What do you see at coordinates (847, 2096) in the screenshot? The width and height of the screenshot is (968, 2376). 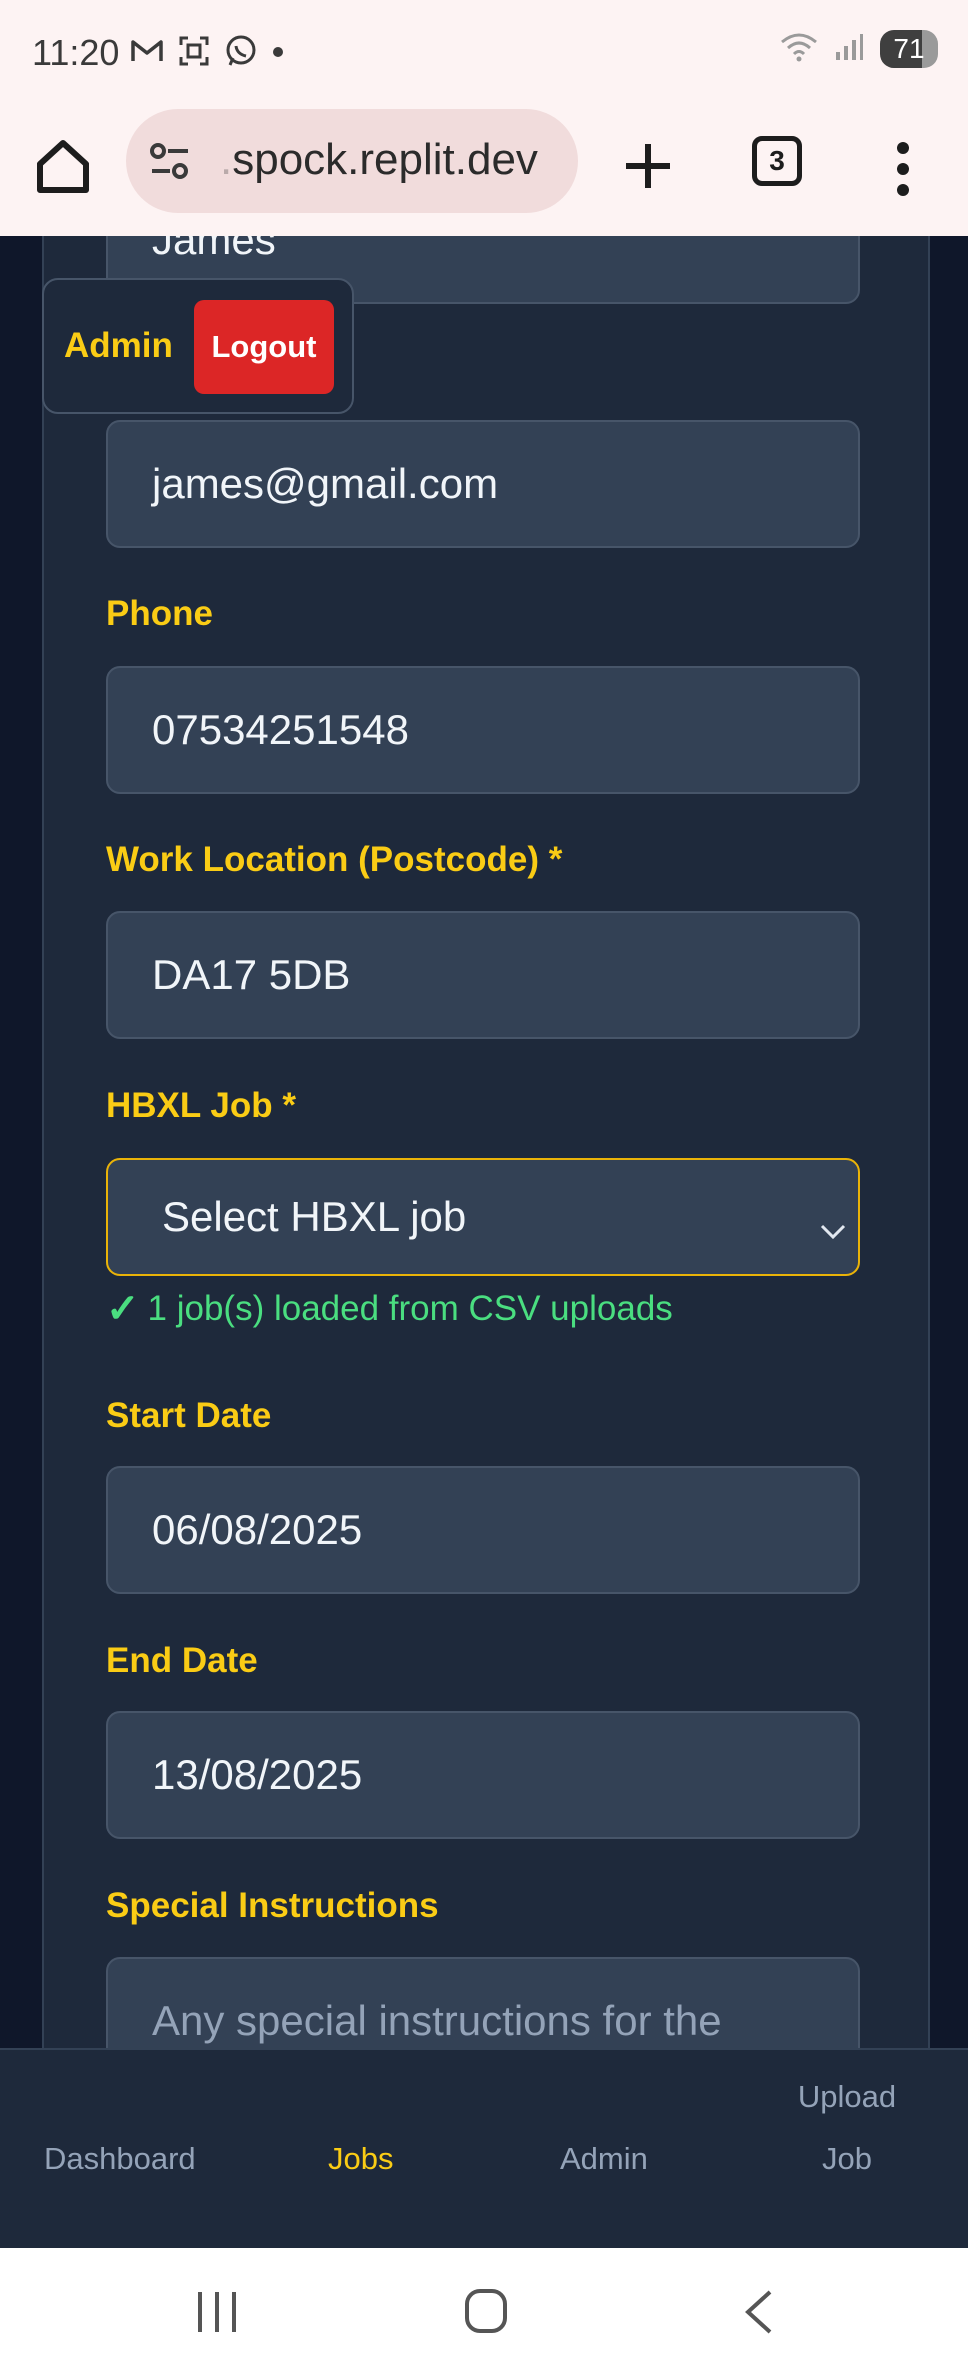 I see `nav-upload-line1: Upload` at bounding box center [847, 2096].